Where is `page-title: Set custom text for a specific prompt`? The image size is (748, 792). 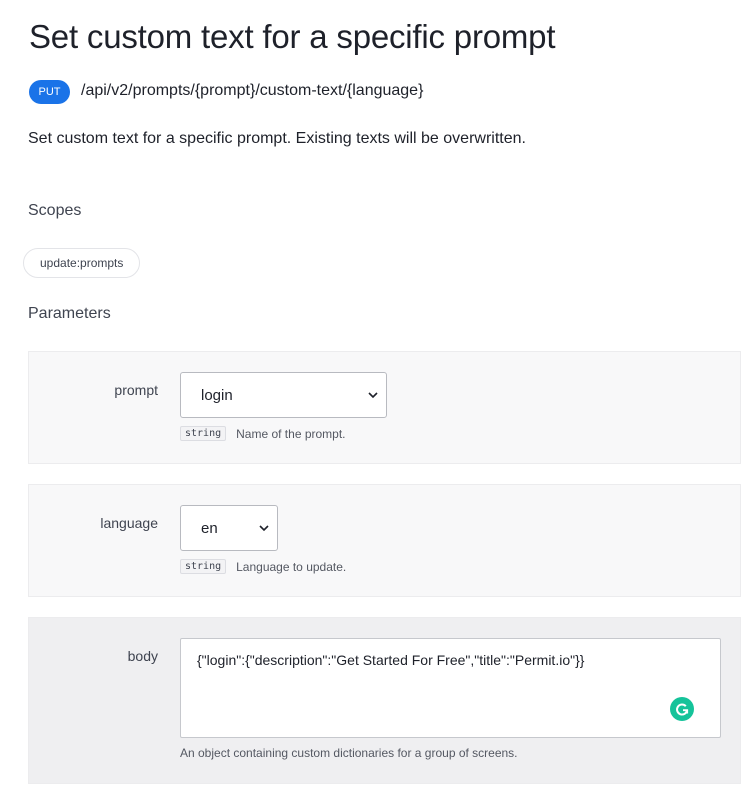
page-title: Set custom text for a specific prompt is located at coordinates (292, 36).